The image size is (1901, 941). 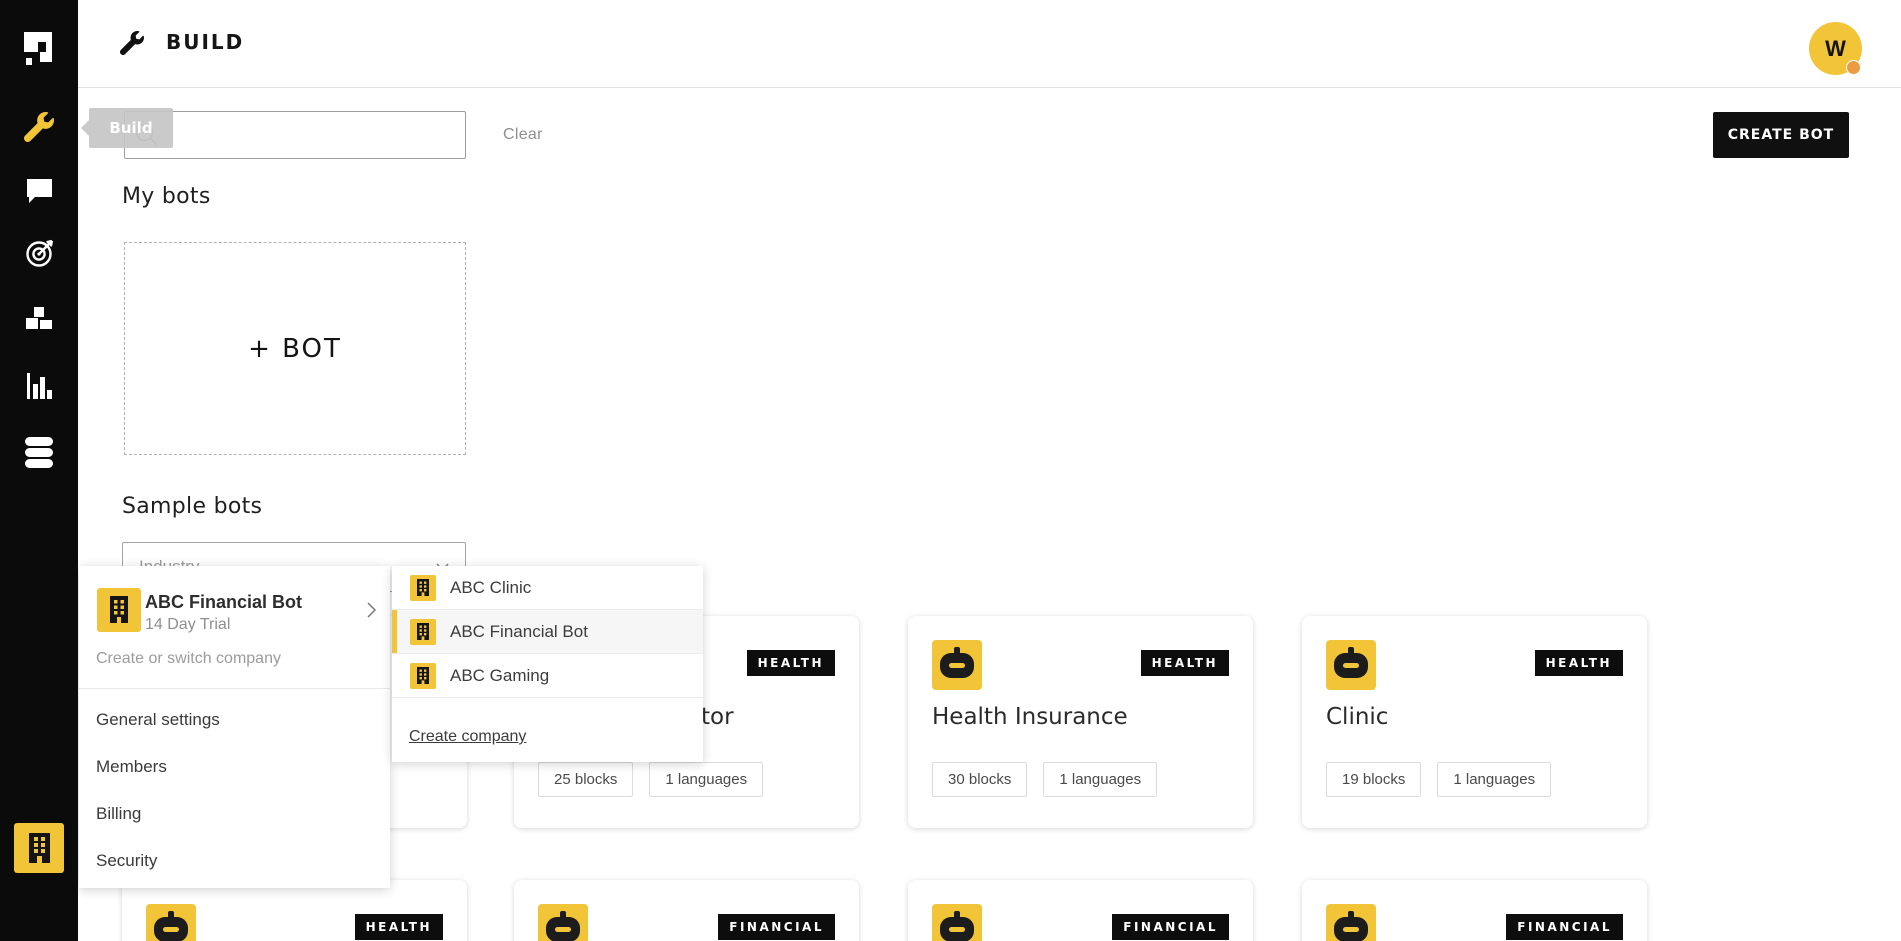 I want to click on add-bot-label: + BOT, so click(x=295, y=348).